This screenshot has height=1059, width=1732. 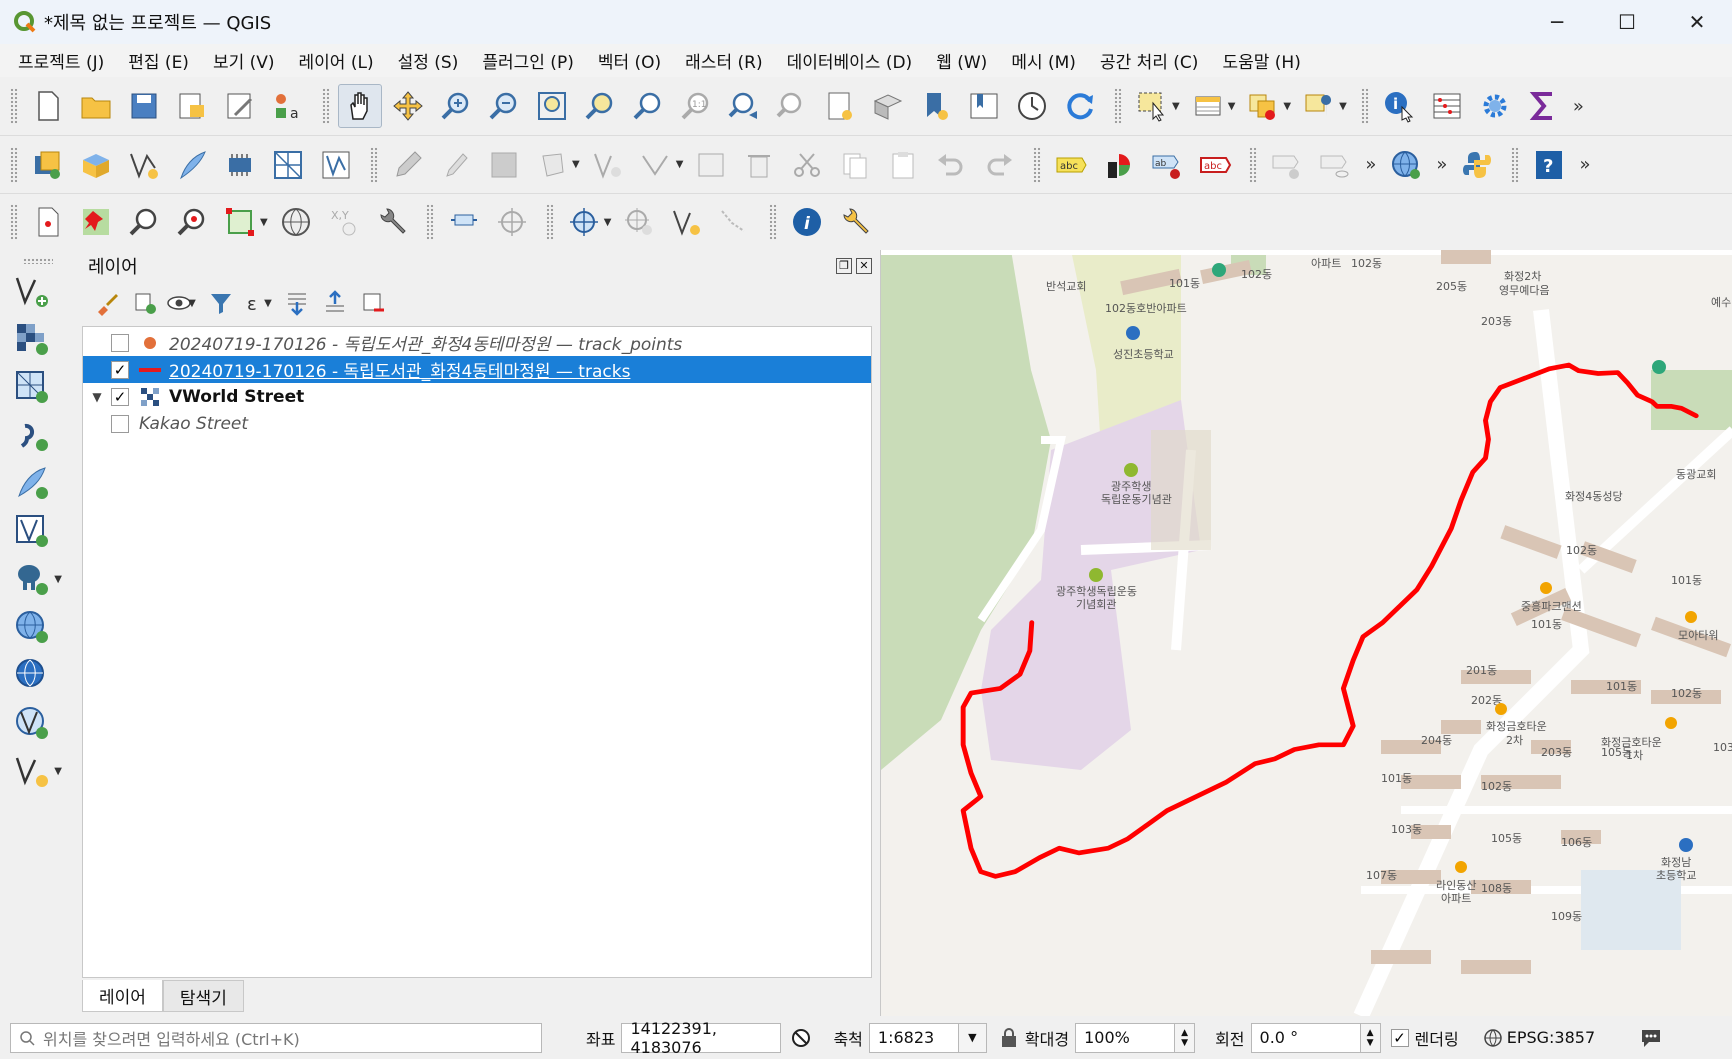 I want to click on tab-layers: 레이어, so click(x=122, y=996).